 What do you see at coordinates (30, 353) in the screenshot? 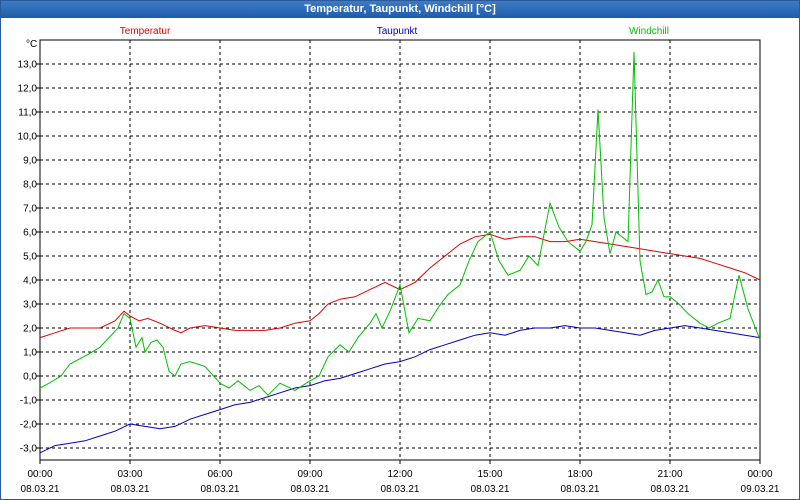
I see `y-tick-label: 1,0` at bounding box center [30, 353].